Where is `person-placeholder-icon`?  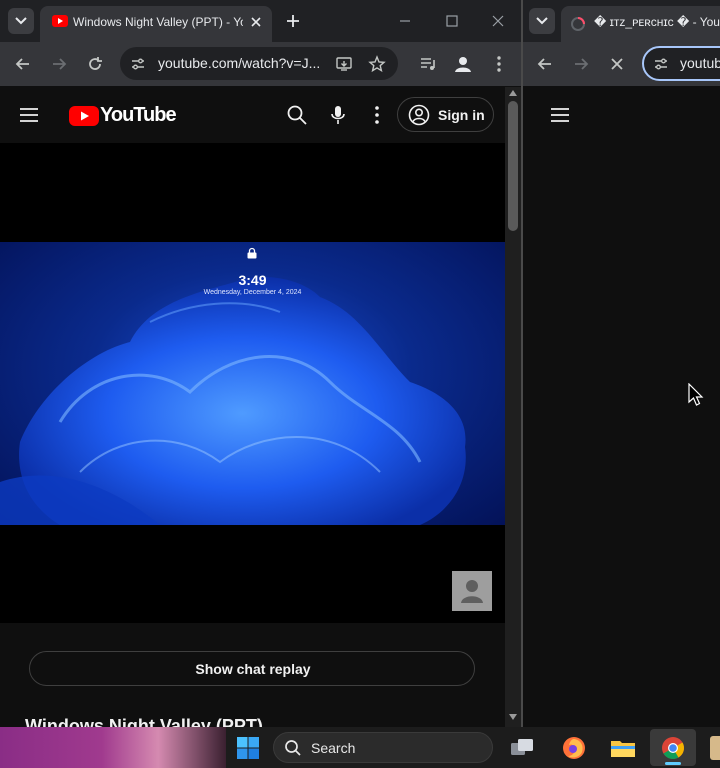 person-placeholder-icon is located at coordinates (472, 591).